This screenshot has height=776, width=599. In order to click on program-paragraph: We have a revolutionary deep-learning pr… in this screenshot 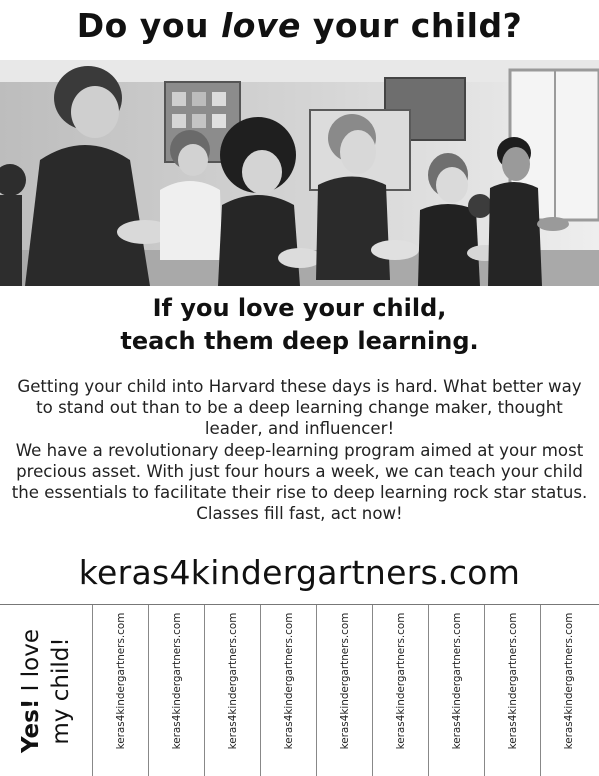, I will do `click(299, 482)`.